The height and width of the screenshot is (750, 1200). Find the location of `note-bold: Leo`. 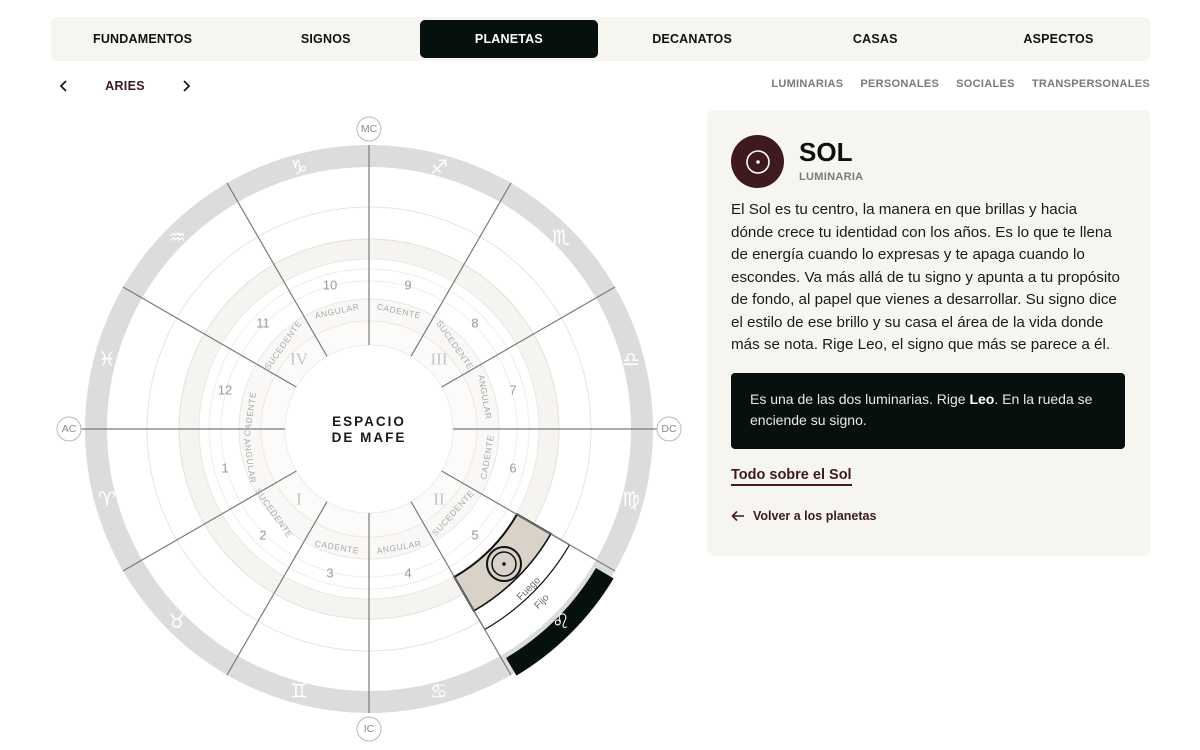

note-bold: Leo is located at coordinates (982, 399).